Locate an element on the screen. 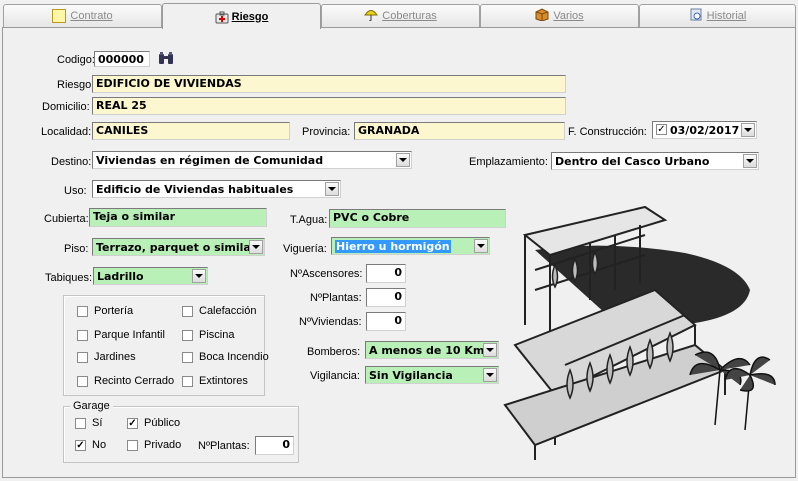  garage-no-label: No is located at coordinates (99, 445).